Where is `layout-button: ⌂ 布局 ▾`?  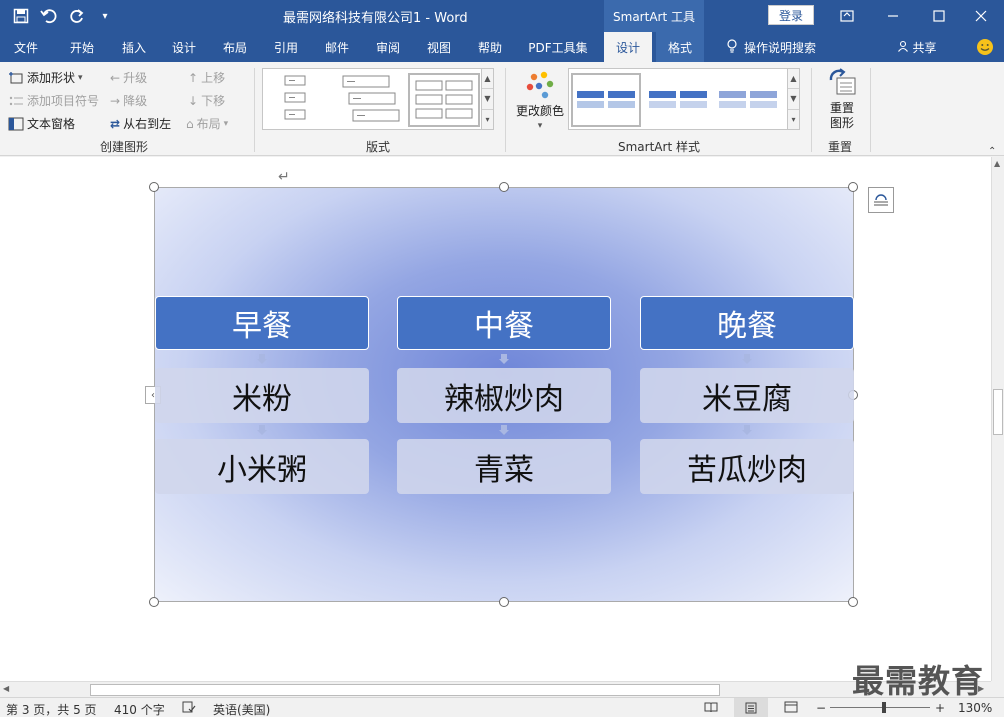 layout-button: ⌂ 布局 ▾ is located at coordinates (207, 123).